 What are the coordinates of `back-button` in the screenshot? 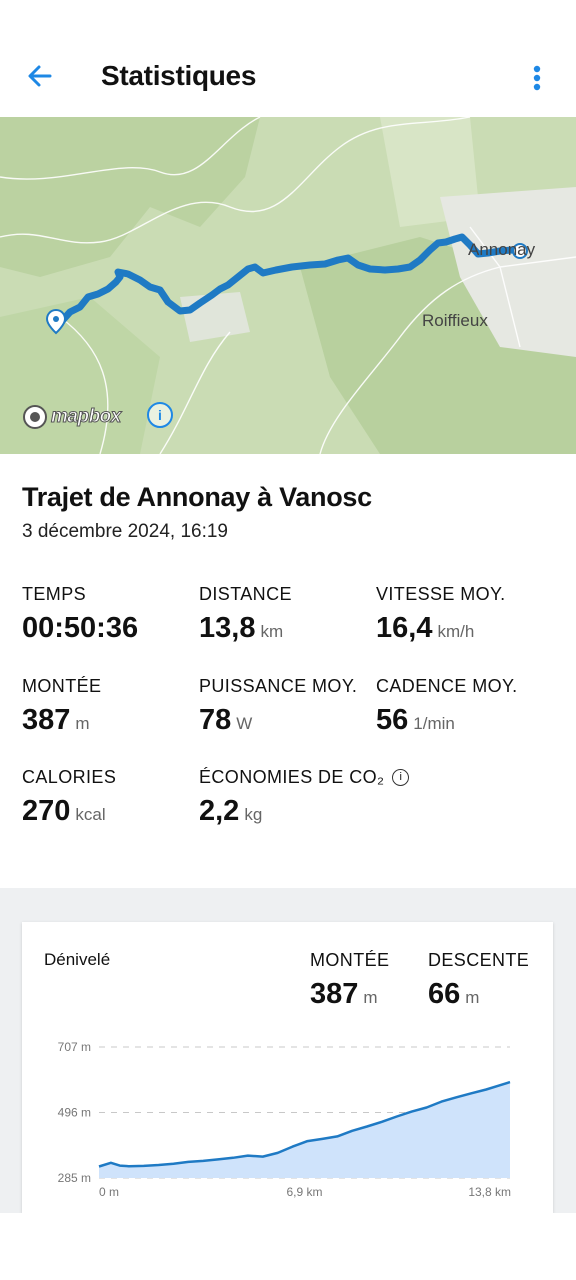 It's located at (40, 76).